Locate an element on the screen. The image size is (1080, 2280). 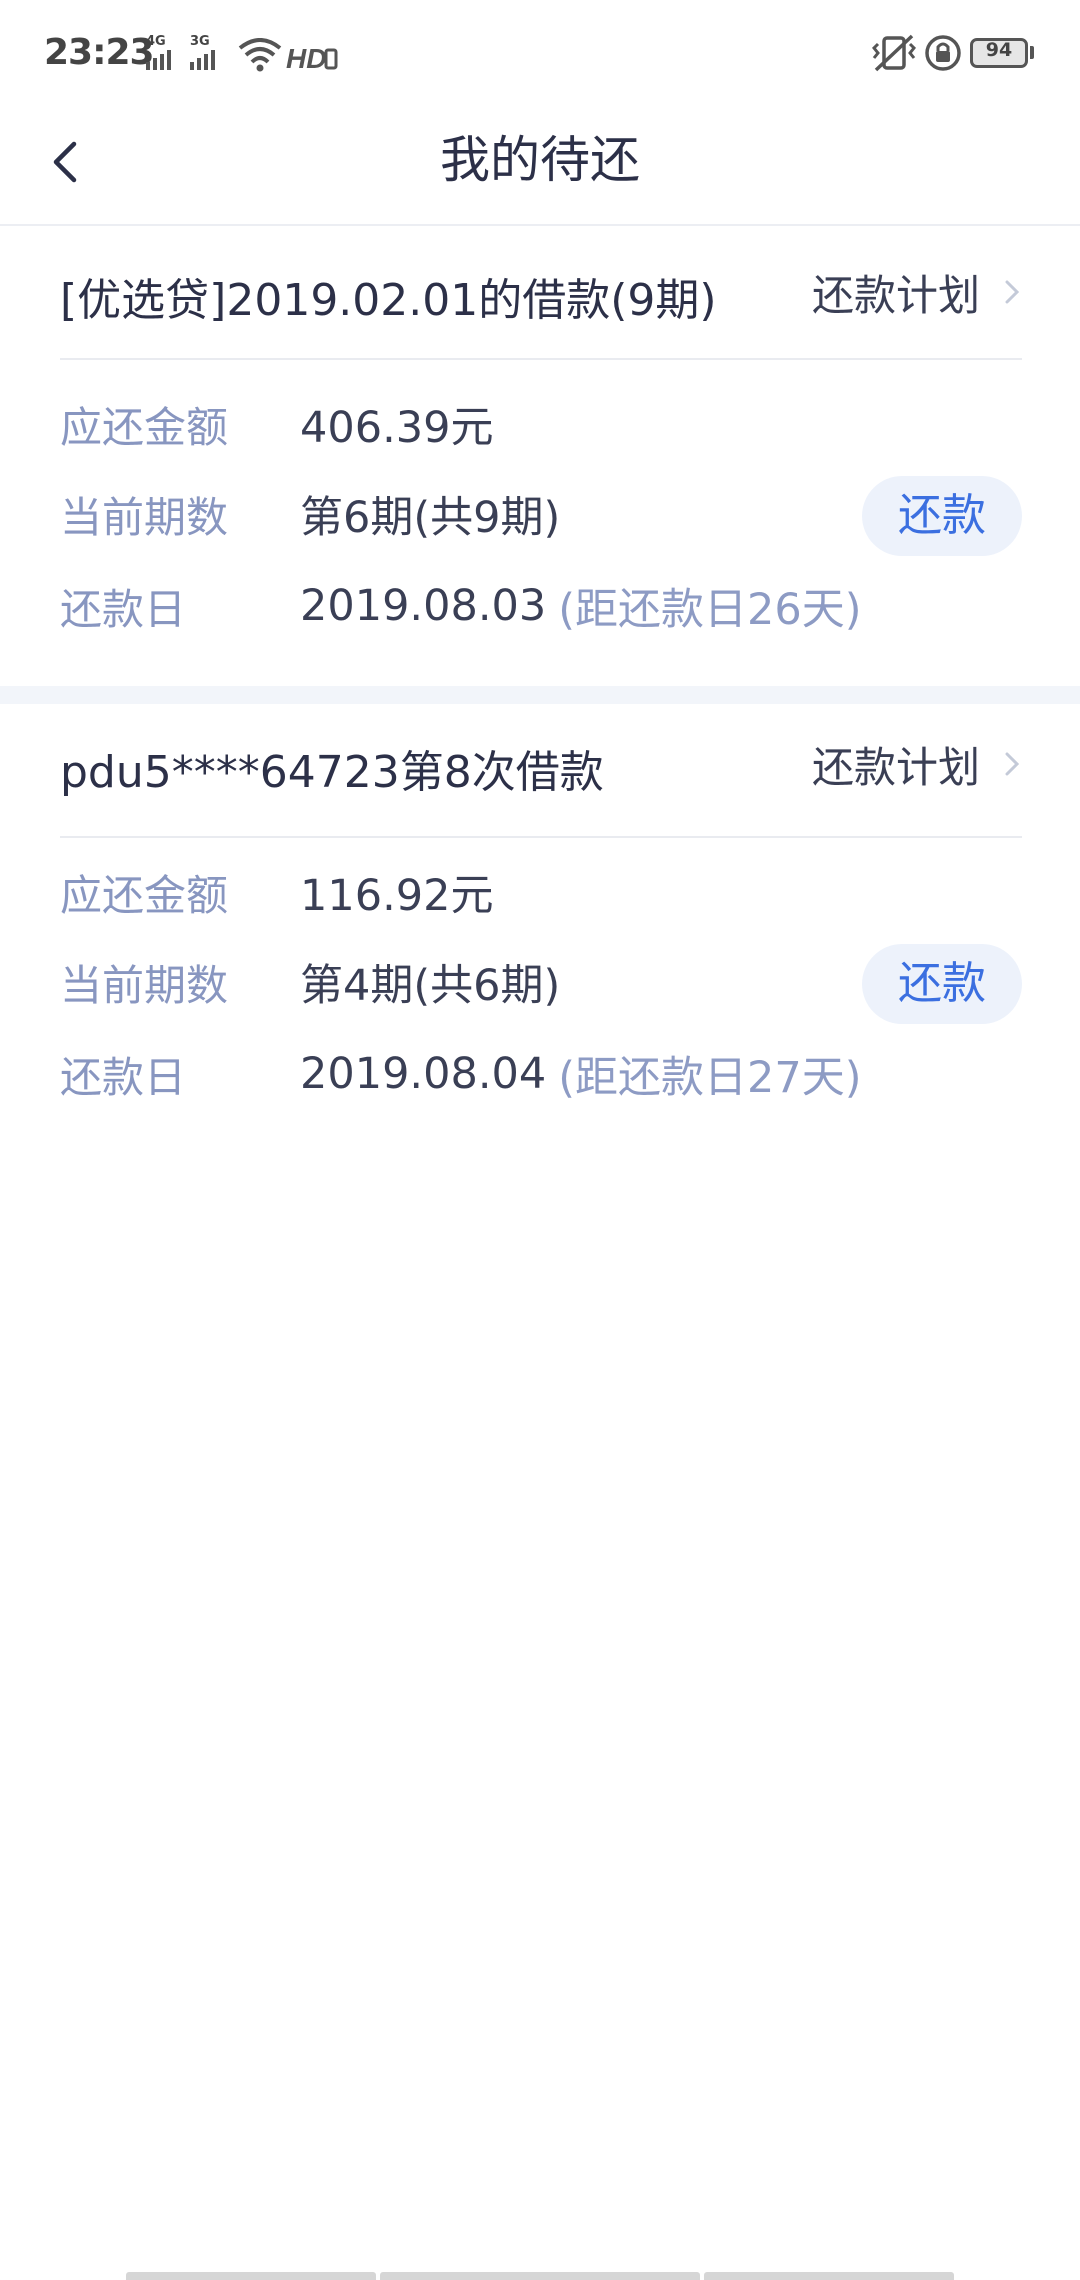
page-title: 我的待还 is located at coordinates (540, 160).